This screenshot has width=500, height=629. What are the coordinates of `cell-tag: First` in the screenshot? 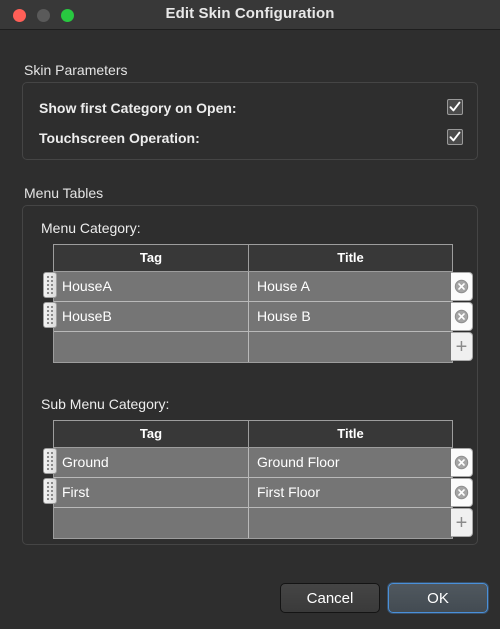 It's located at (151, 492).